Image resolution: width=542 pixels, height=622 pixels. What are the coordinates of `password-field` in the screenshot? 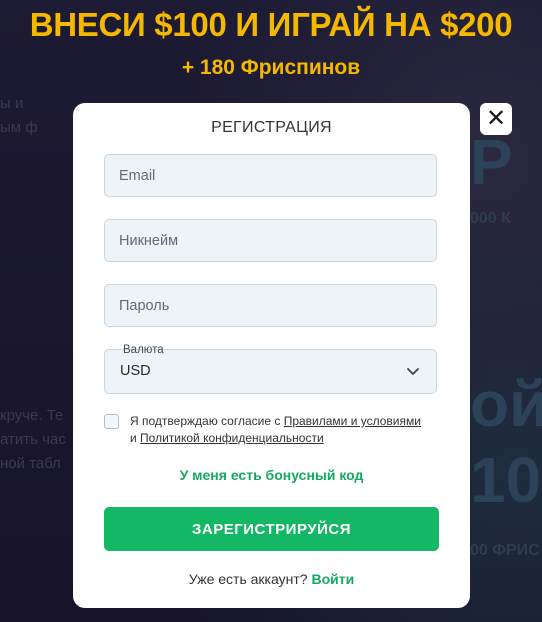 It's located at (270, 305).